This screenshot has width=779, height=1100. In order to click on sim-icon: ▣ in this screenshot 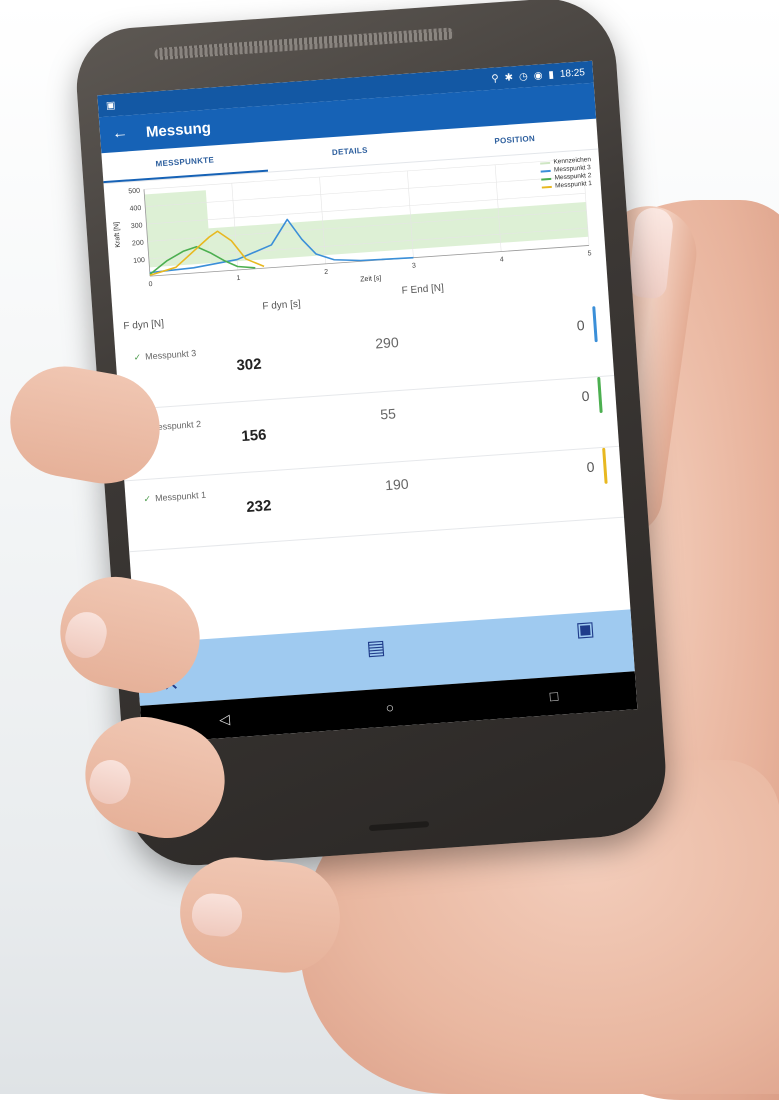, I will do `click(110, 105)`.